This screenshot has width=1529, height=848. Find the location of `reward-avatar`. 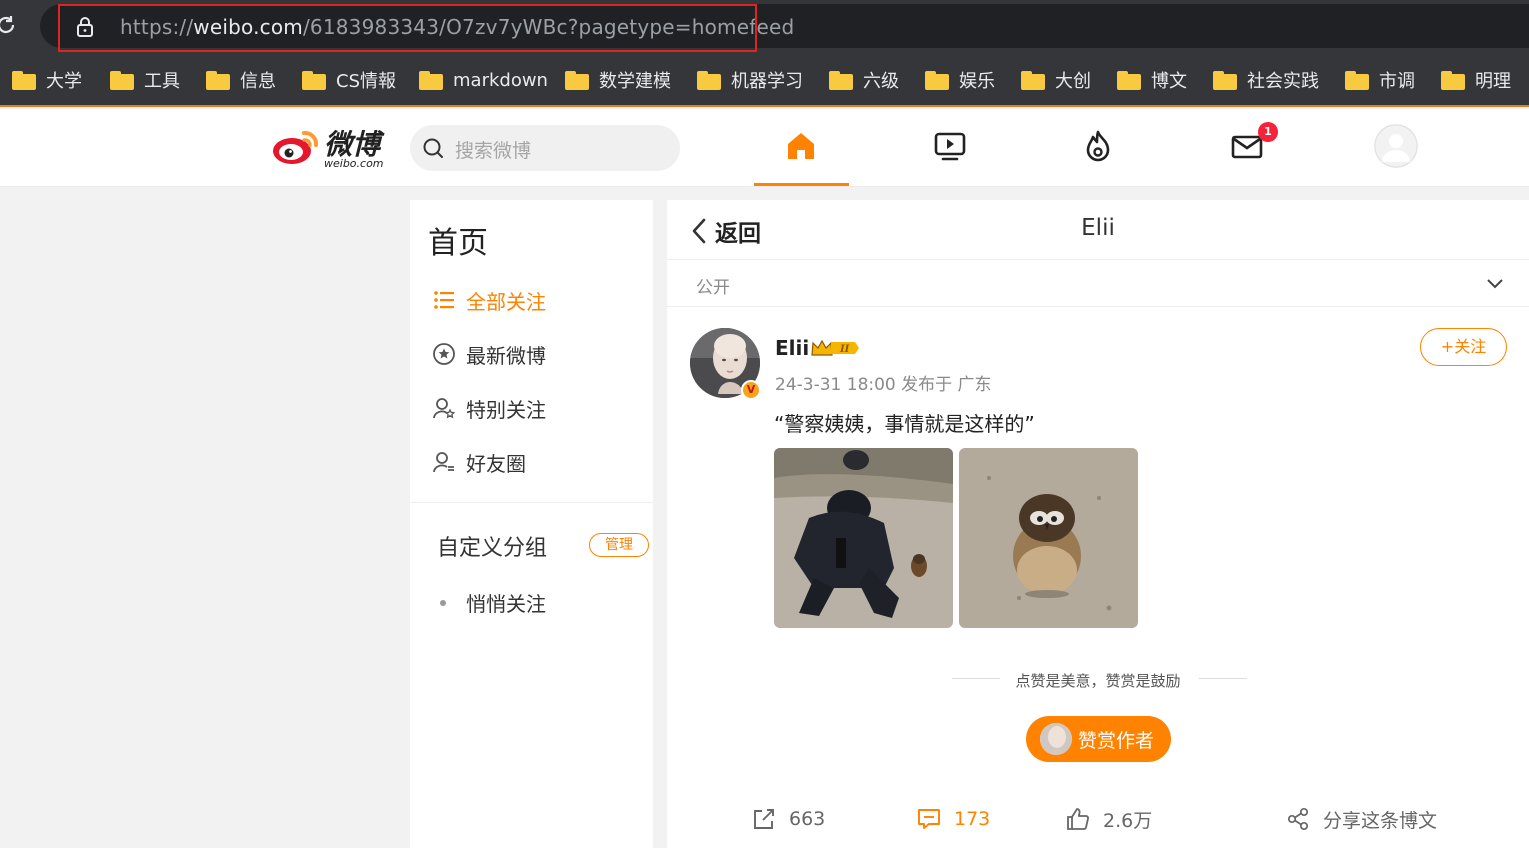

reward-avatar is located at coordinates (1056, 739).